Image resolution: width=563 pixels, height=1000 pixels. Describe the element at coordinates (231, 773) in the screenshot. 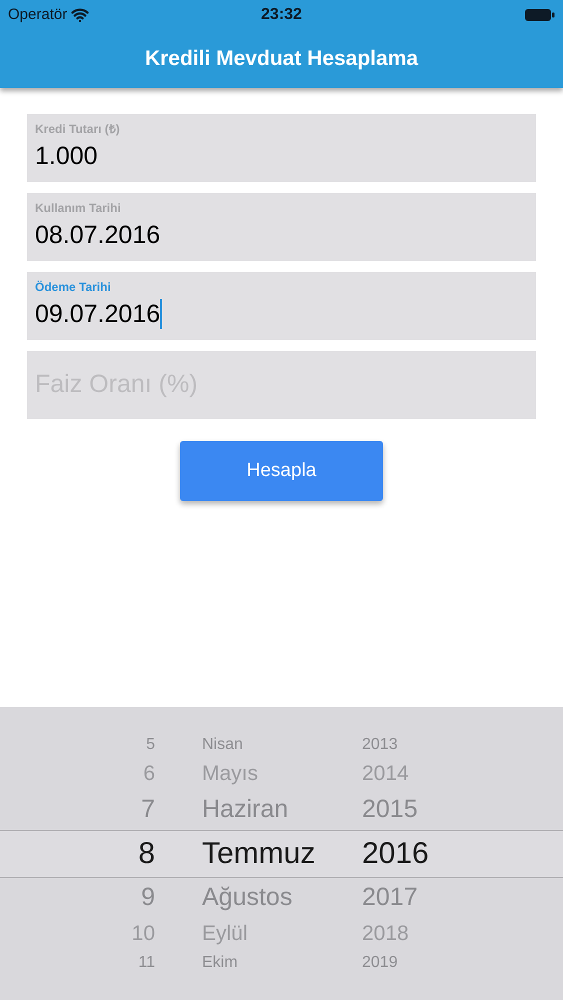

I see `picker-month: Mayıs` at that location.